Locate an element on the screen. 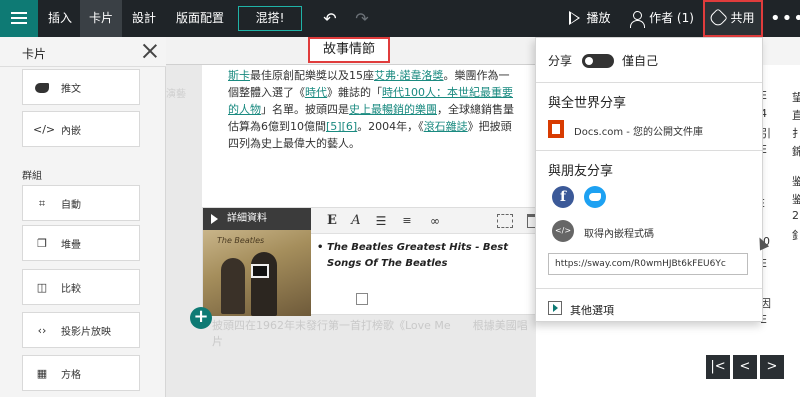 The height and width of the screenshot is (397, 800). tab-cards: 卡片 is located at coordinates (101, 18).